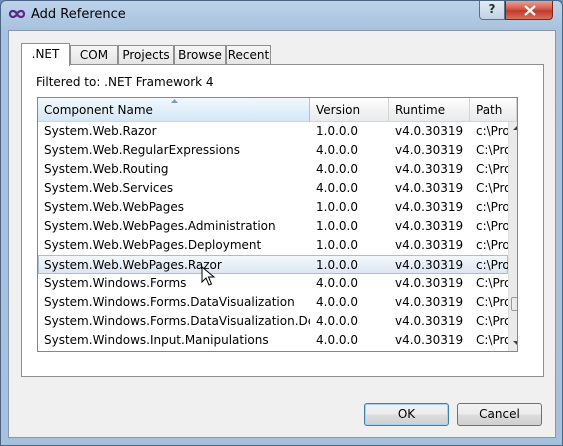 The height and width of the screenshot is (446, 563). Describe the element at coordinates (156, 340) in the screenshot. I see `cell-component-name: System.Windows.Input.Manipulations` at that location.